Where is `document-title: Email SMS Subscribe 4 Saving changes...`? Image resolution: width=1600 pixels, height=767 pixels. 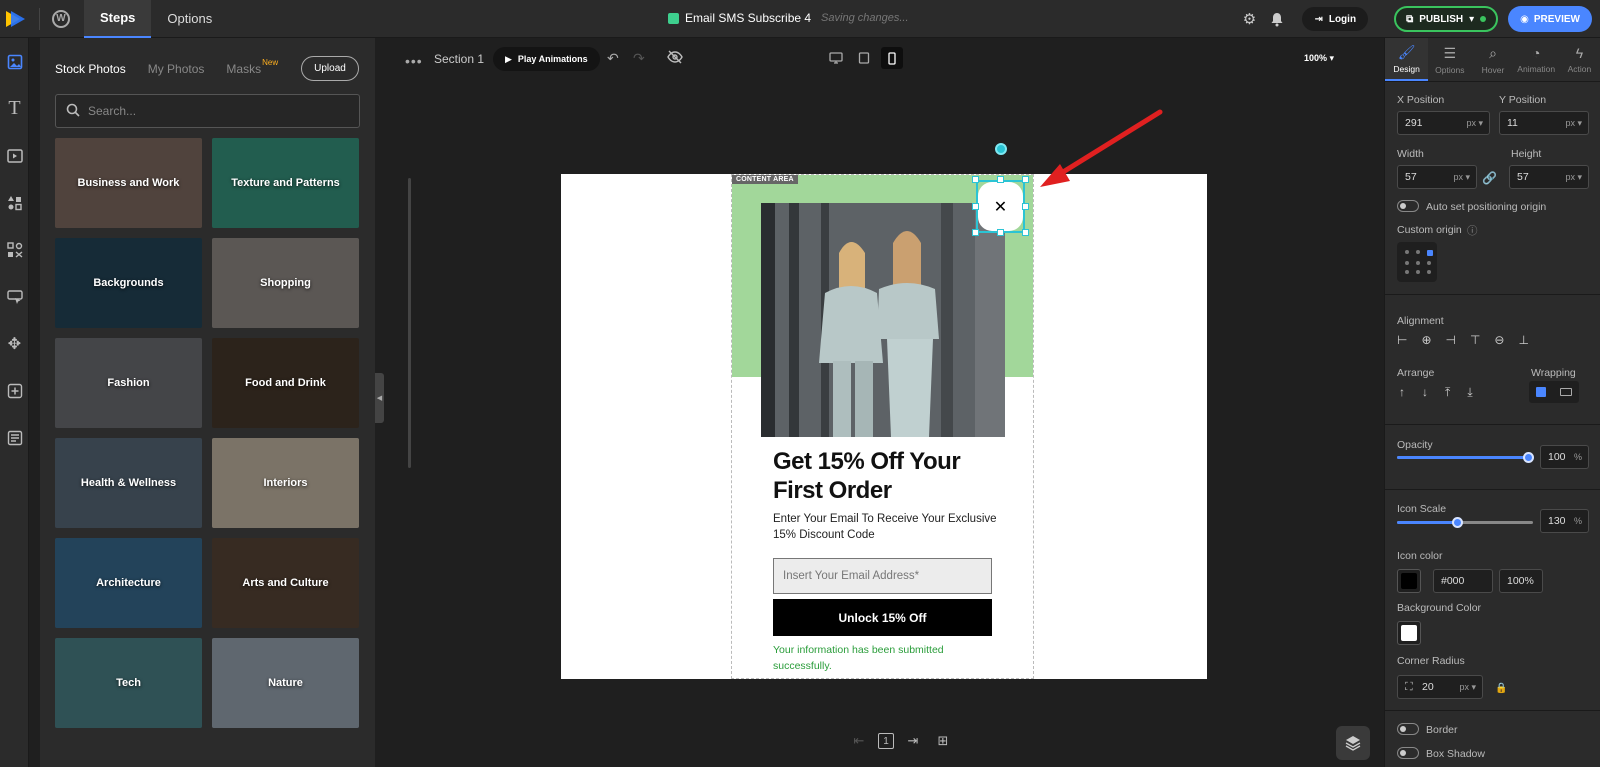 document-title: Email SMS Subscribe 4 Saving changes... is located at coordinates (788, 18).